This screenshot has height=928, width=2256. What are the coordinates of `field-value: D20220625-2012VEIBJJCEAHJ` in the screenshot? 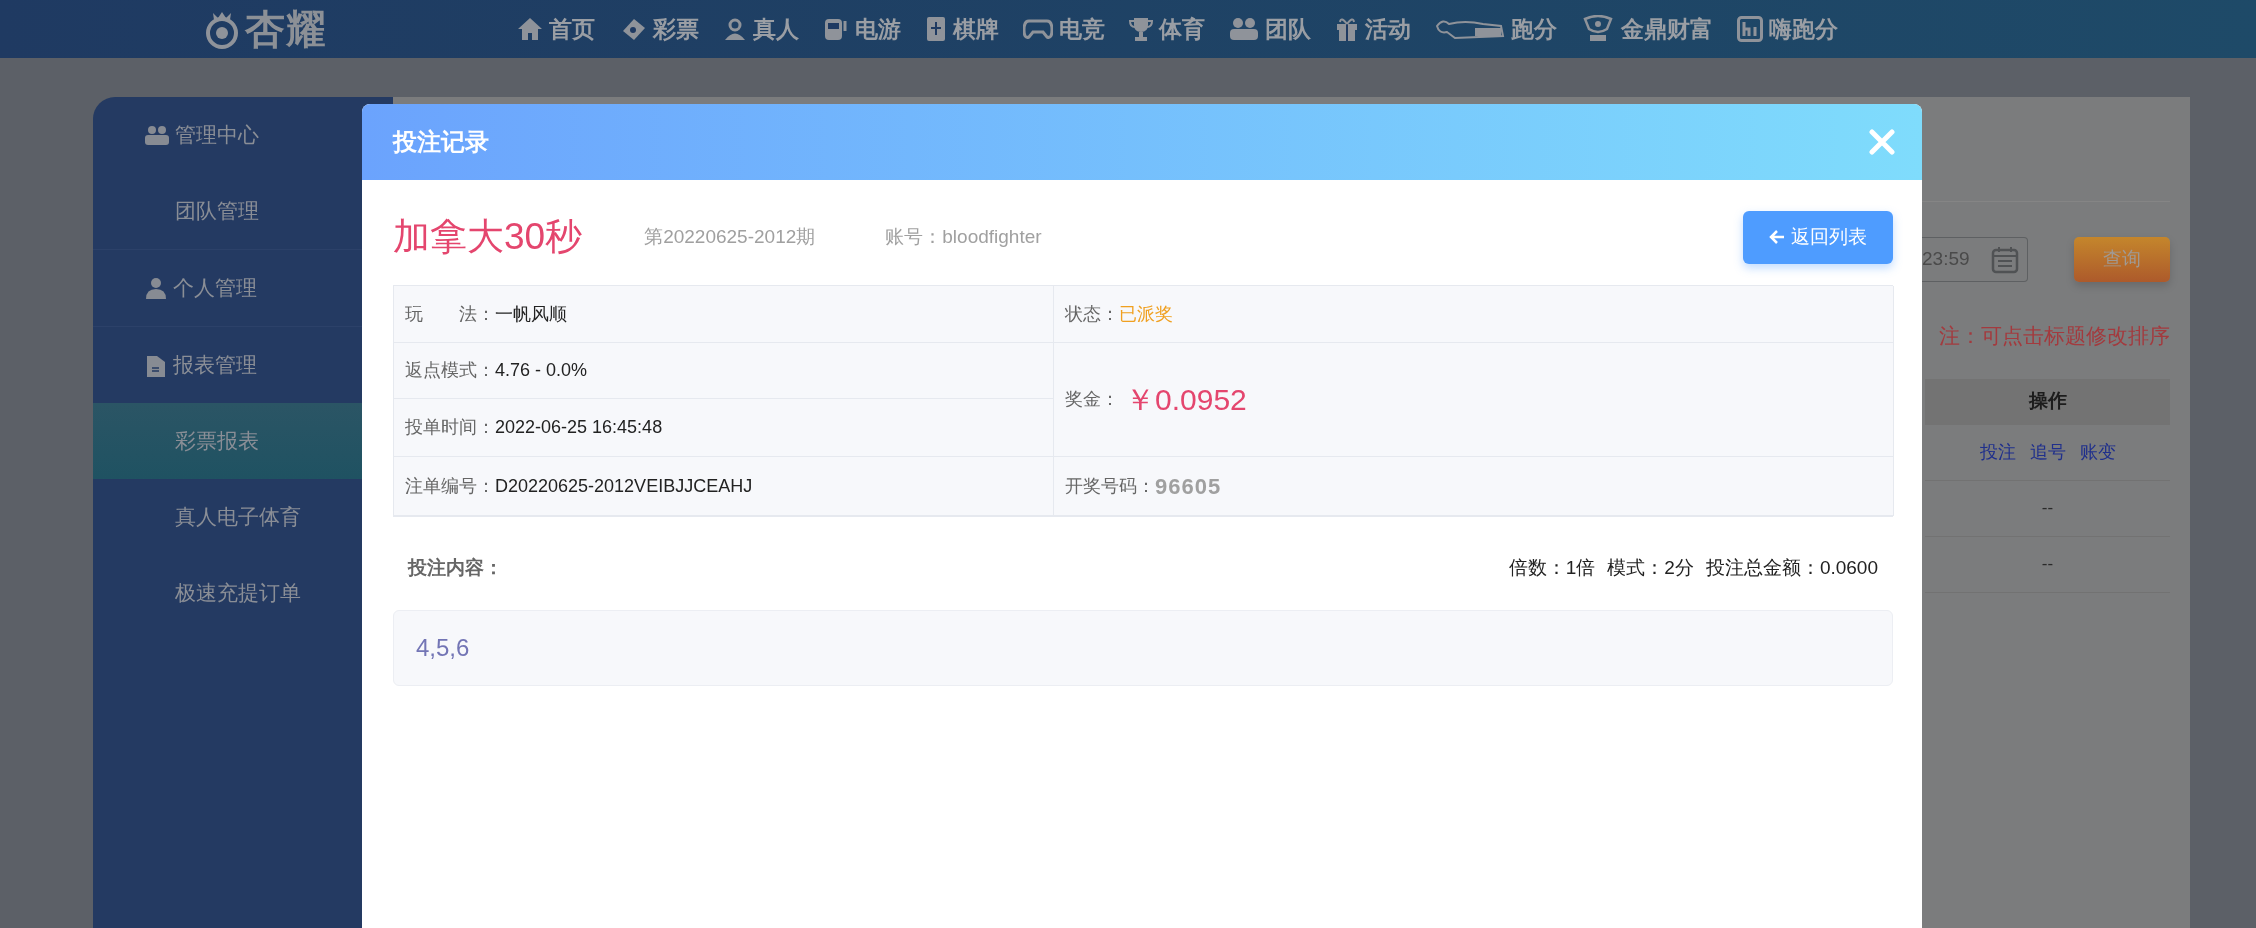 It's located at (624, 486).